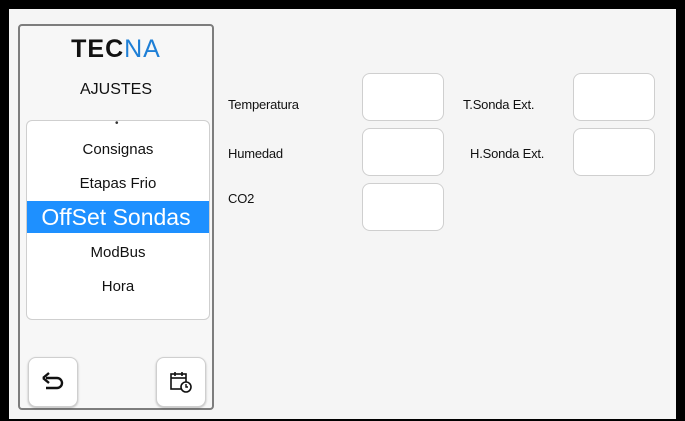 The height and width of the screenshot is (421, 685). I want to click on temperatura-label: Temperatura, so click(263, 104).